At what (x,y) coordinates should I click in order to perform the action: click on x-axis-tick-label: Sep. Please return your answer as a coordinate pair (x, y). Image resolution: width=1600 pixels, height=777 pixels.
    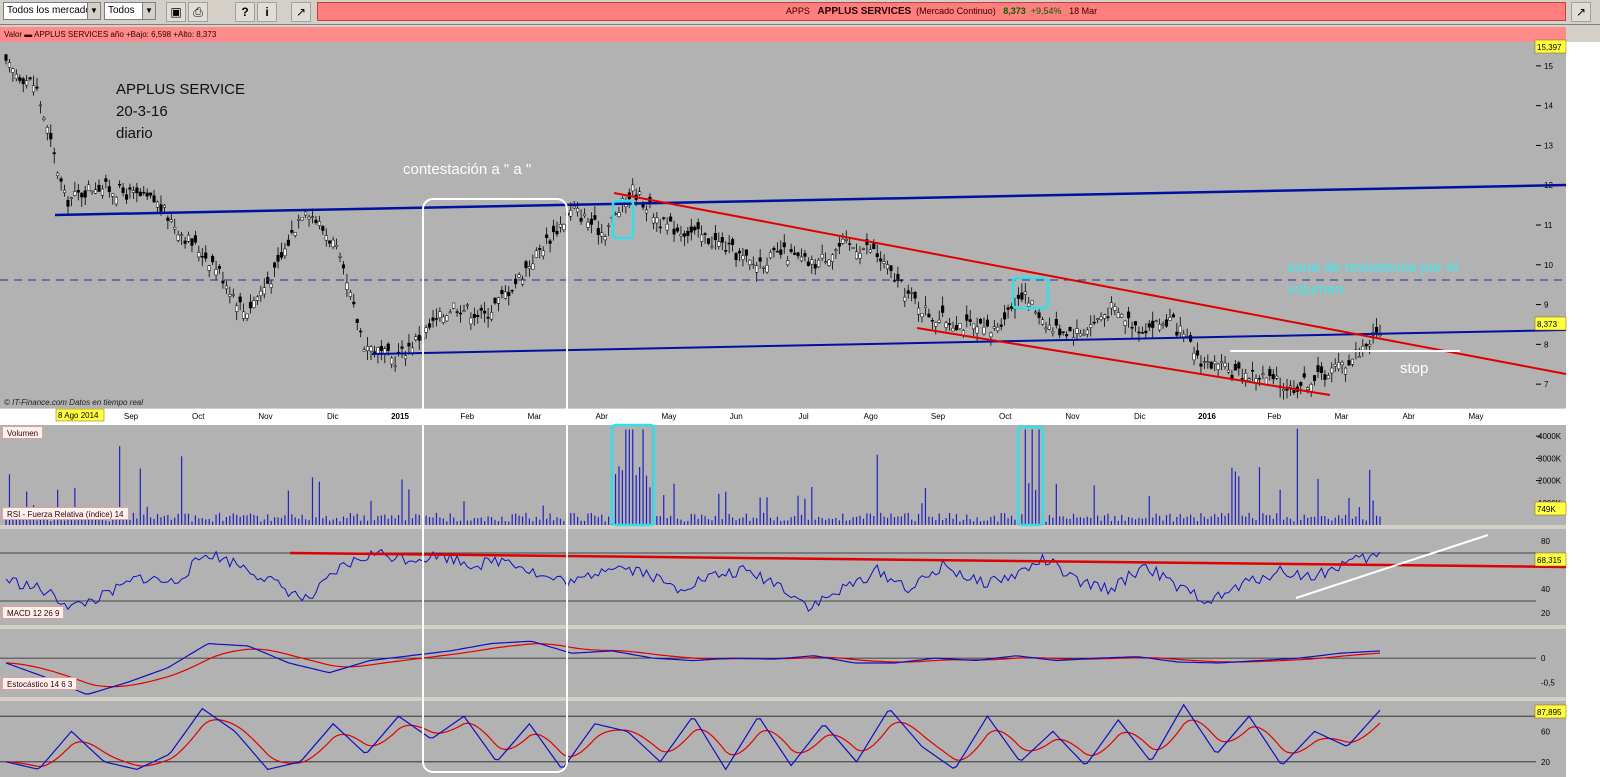
    Looking at the image, I should click on (131, 416).